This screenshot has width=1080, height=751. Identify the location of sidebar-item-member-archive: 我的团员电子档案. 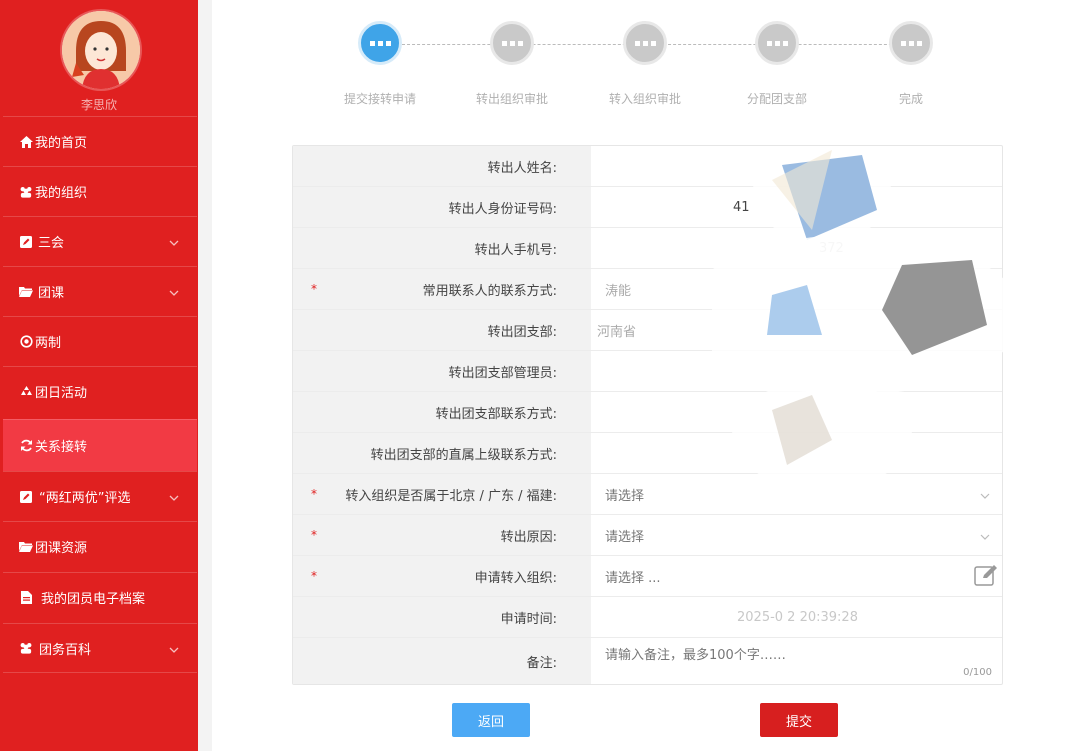
(100, 597).